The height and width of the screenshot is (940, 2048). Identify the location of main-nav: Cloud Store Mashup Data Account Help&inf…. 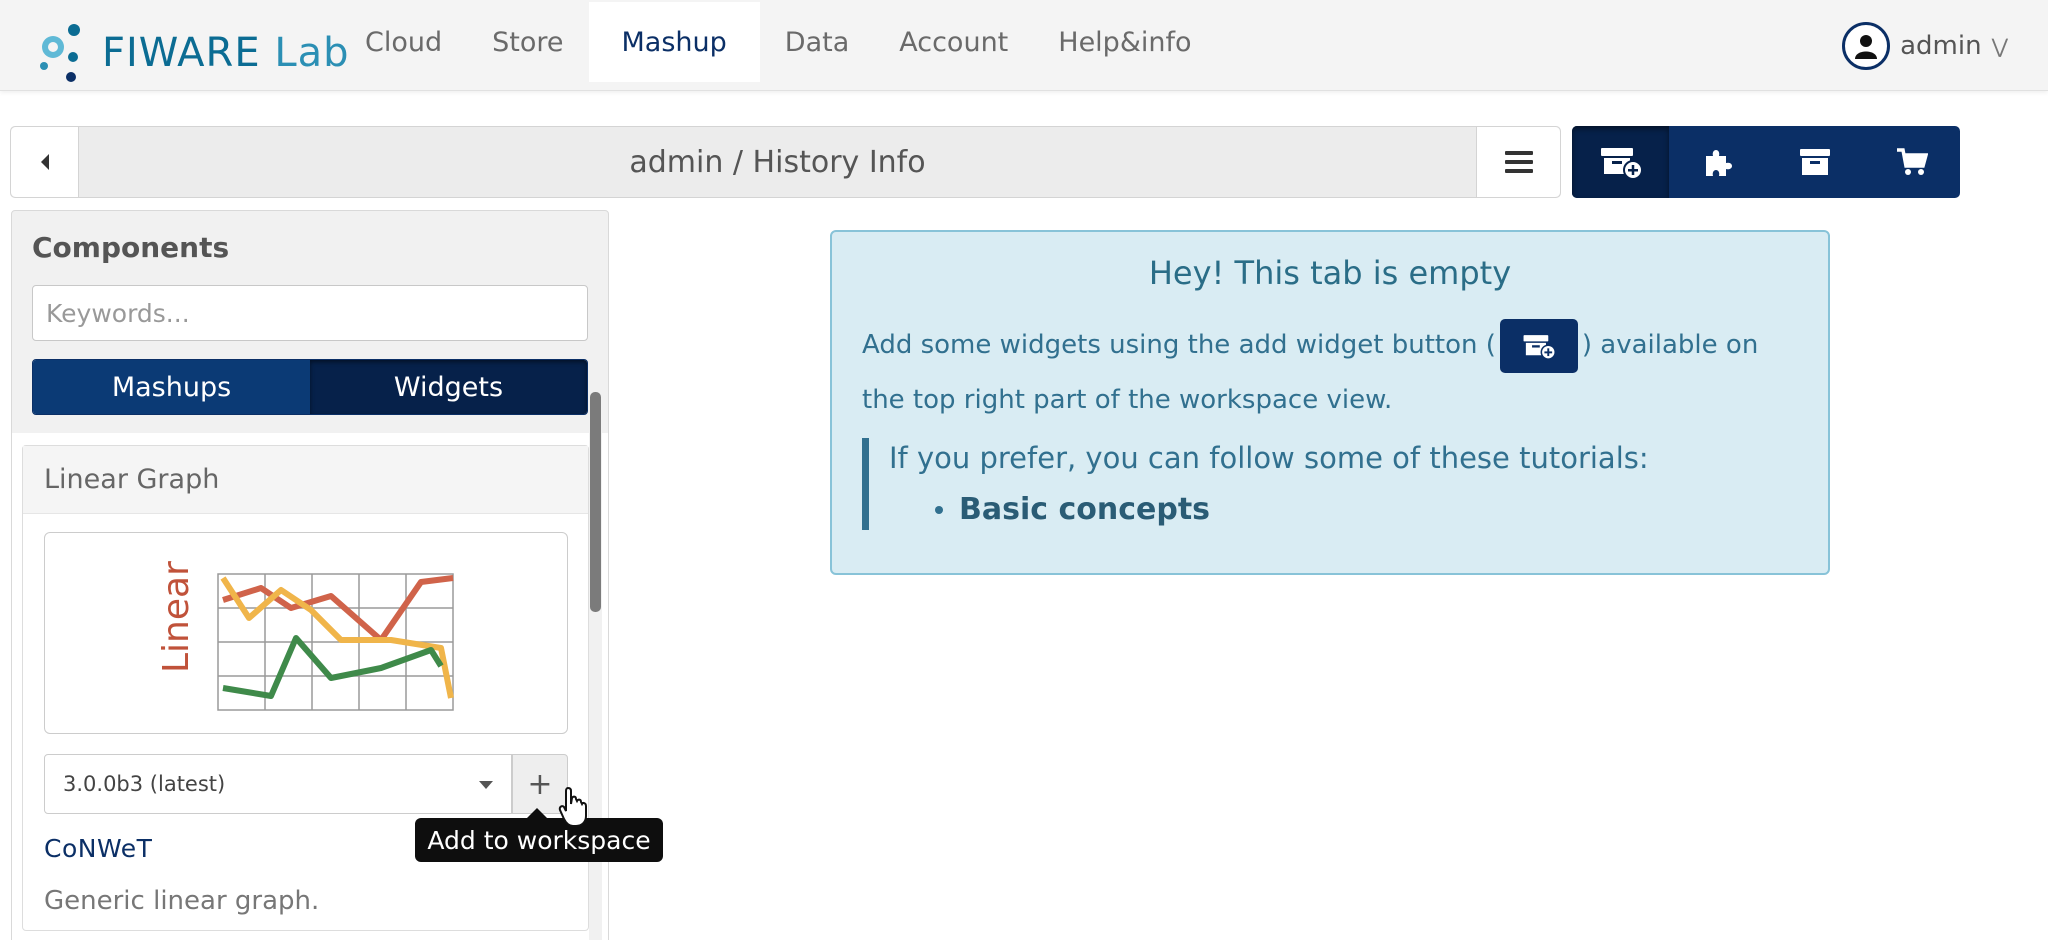
(778, 42).